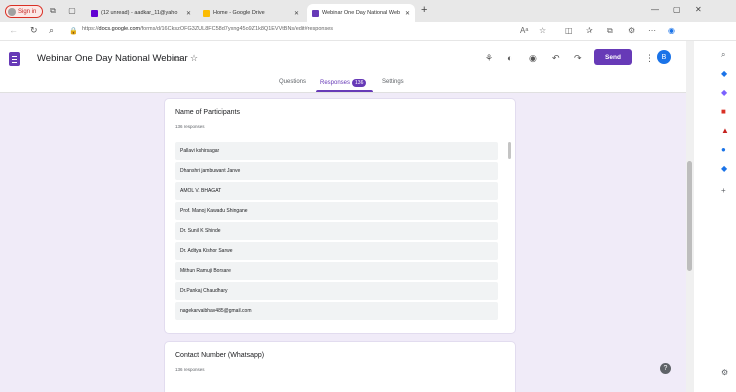 The image size is (736, 392). I want to click on page-scrollbar-thumb, so click(689, 216).